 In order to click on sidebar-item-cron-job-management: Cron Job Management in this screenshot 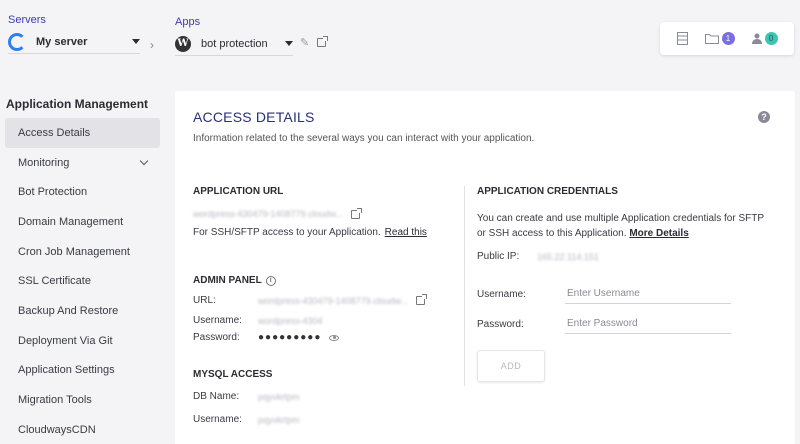, I will do `click(82, 252)`.